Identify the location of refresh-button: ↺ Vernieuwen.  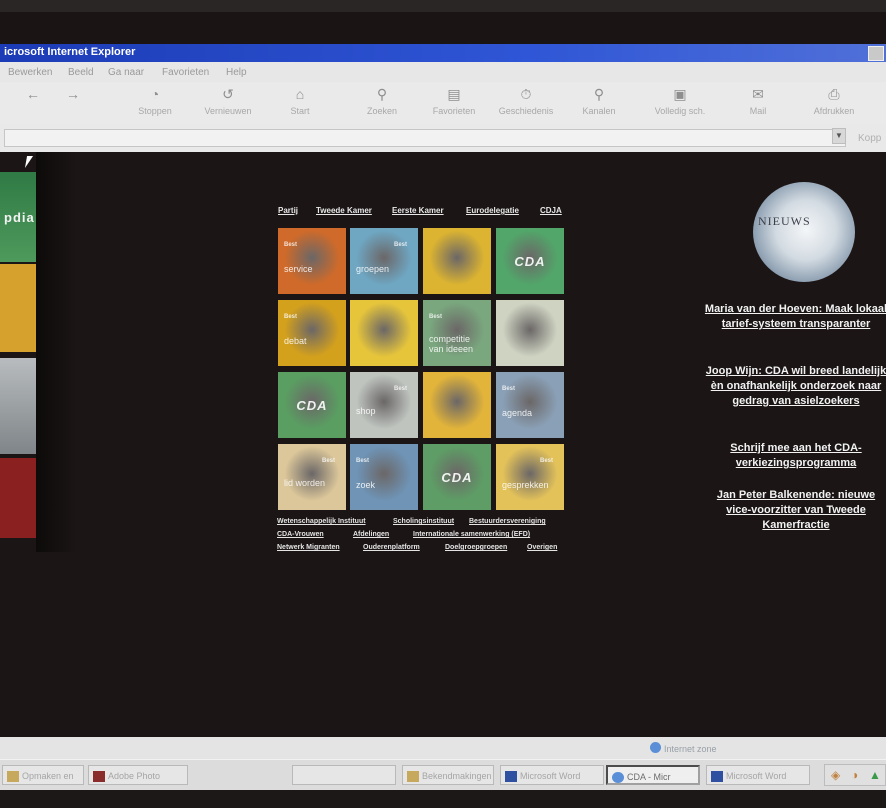
(228, 101).